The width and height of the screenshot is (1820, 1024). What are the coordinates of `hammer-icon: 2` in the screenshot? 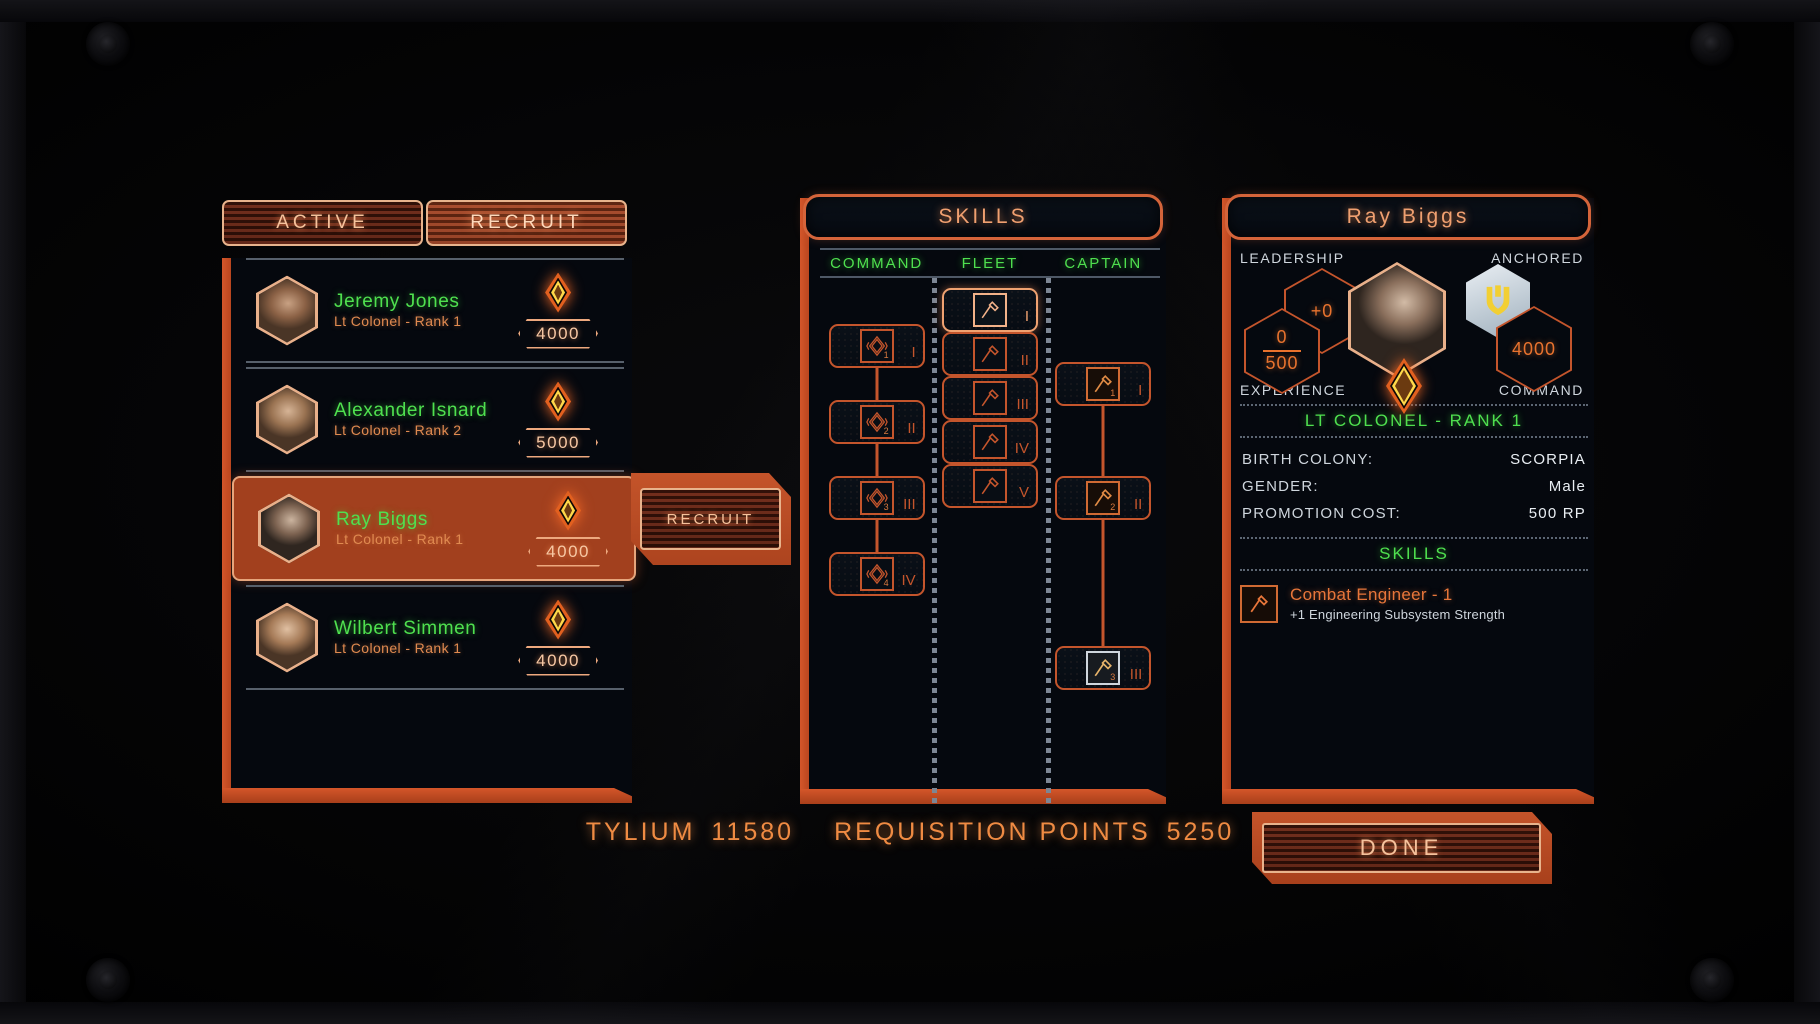 It's located at (1103, 498).